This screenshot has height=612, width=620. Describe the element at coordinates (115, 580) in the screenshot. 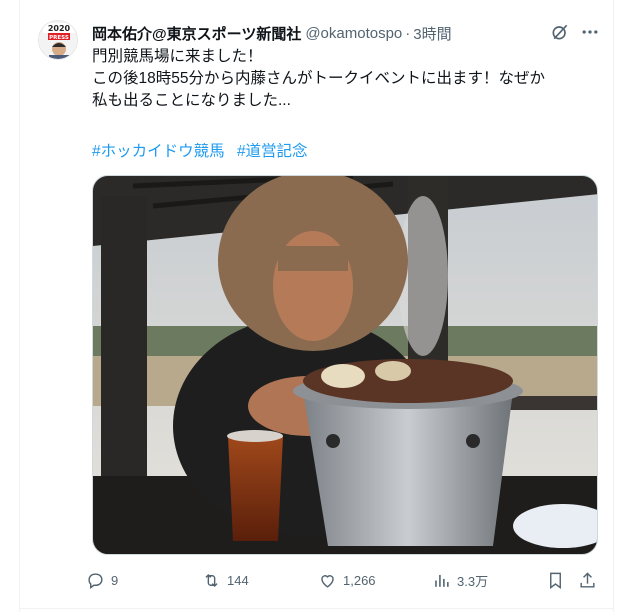

I see `reply-count: 9` at that location.